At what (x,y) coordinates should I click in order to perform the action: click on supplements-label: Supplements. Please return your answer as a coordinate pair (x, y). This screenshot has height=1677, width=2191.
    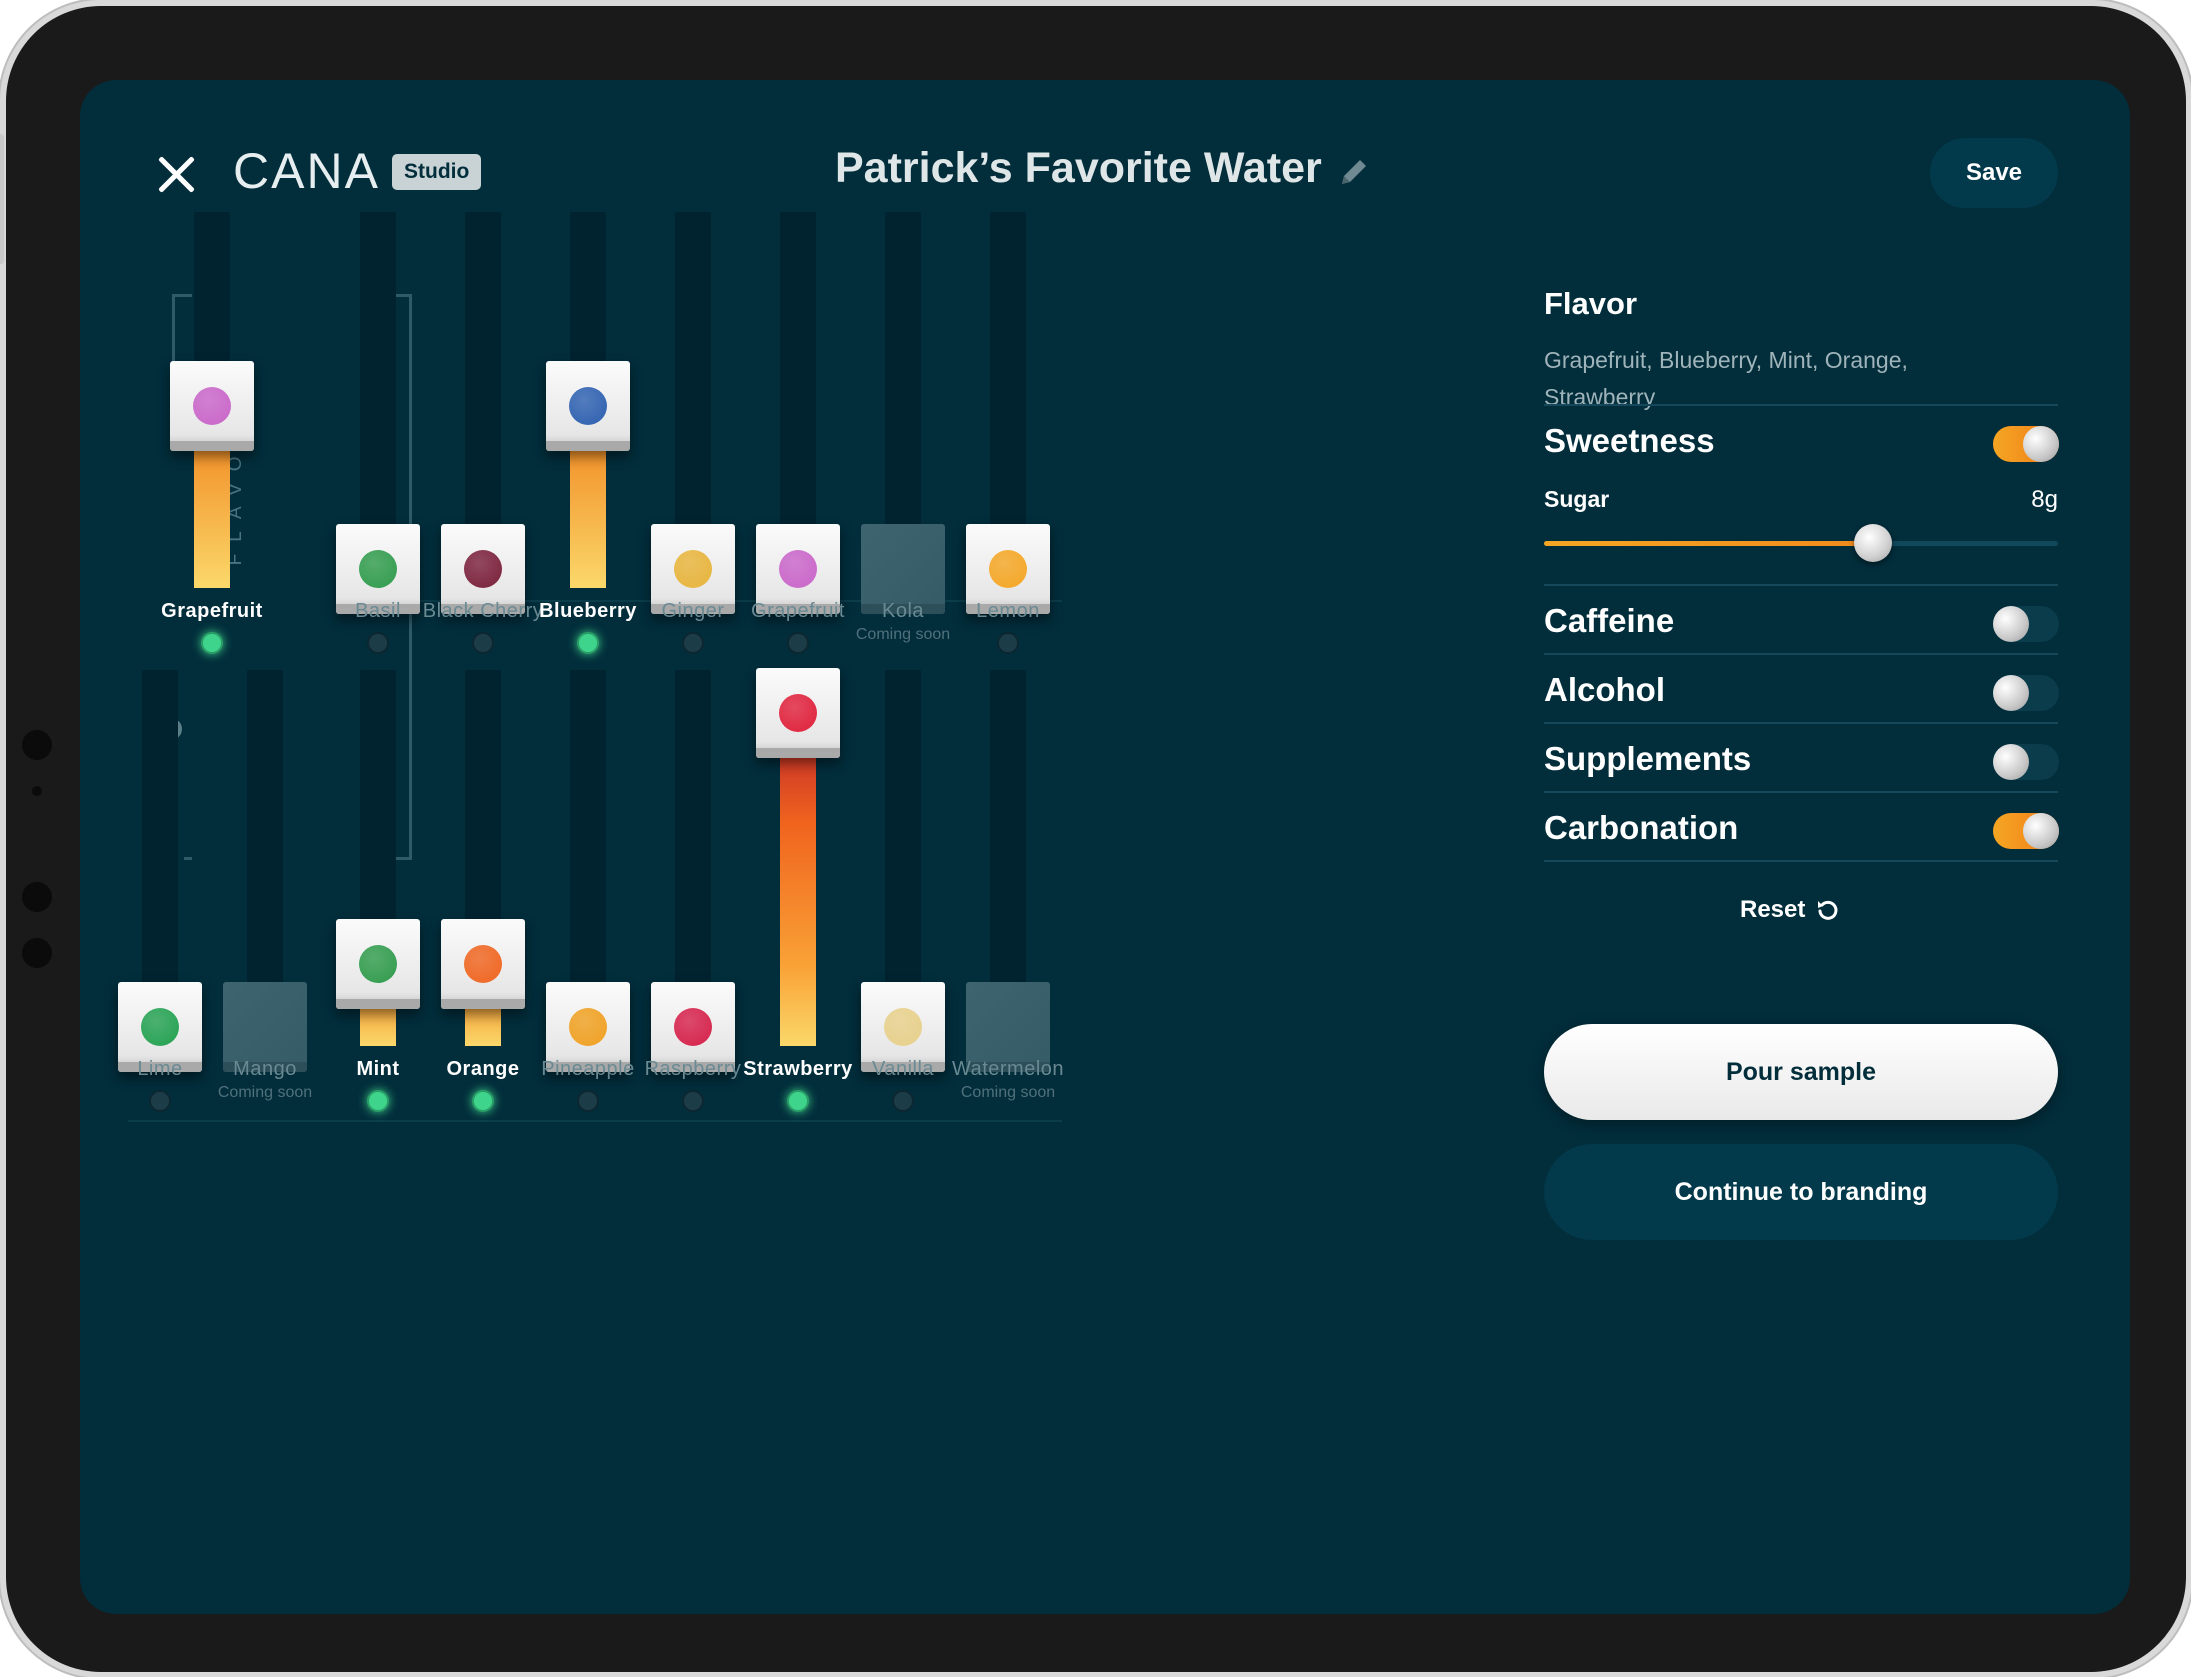
    Looking at the image, I should click on (1648, 758).